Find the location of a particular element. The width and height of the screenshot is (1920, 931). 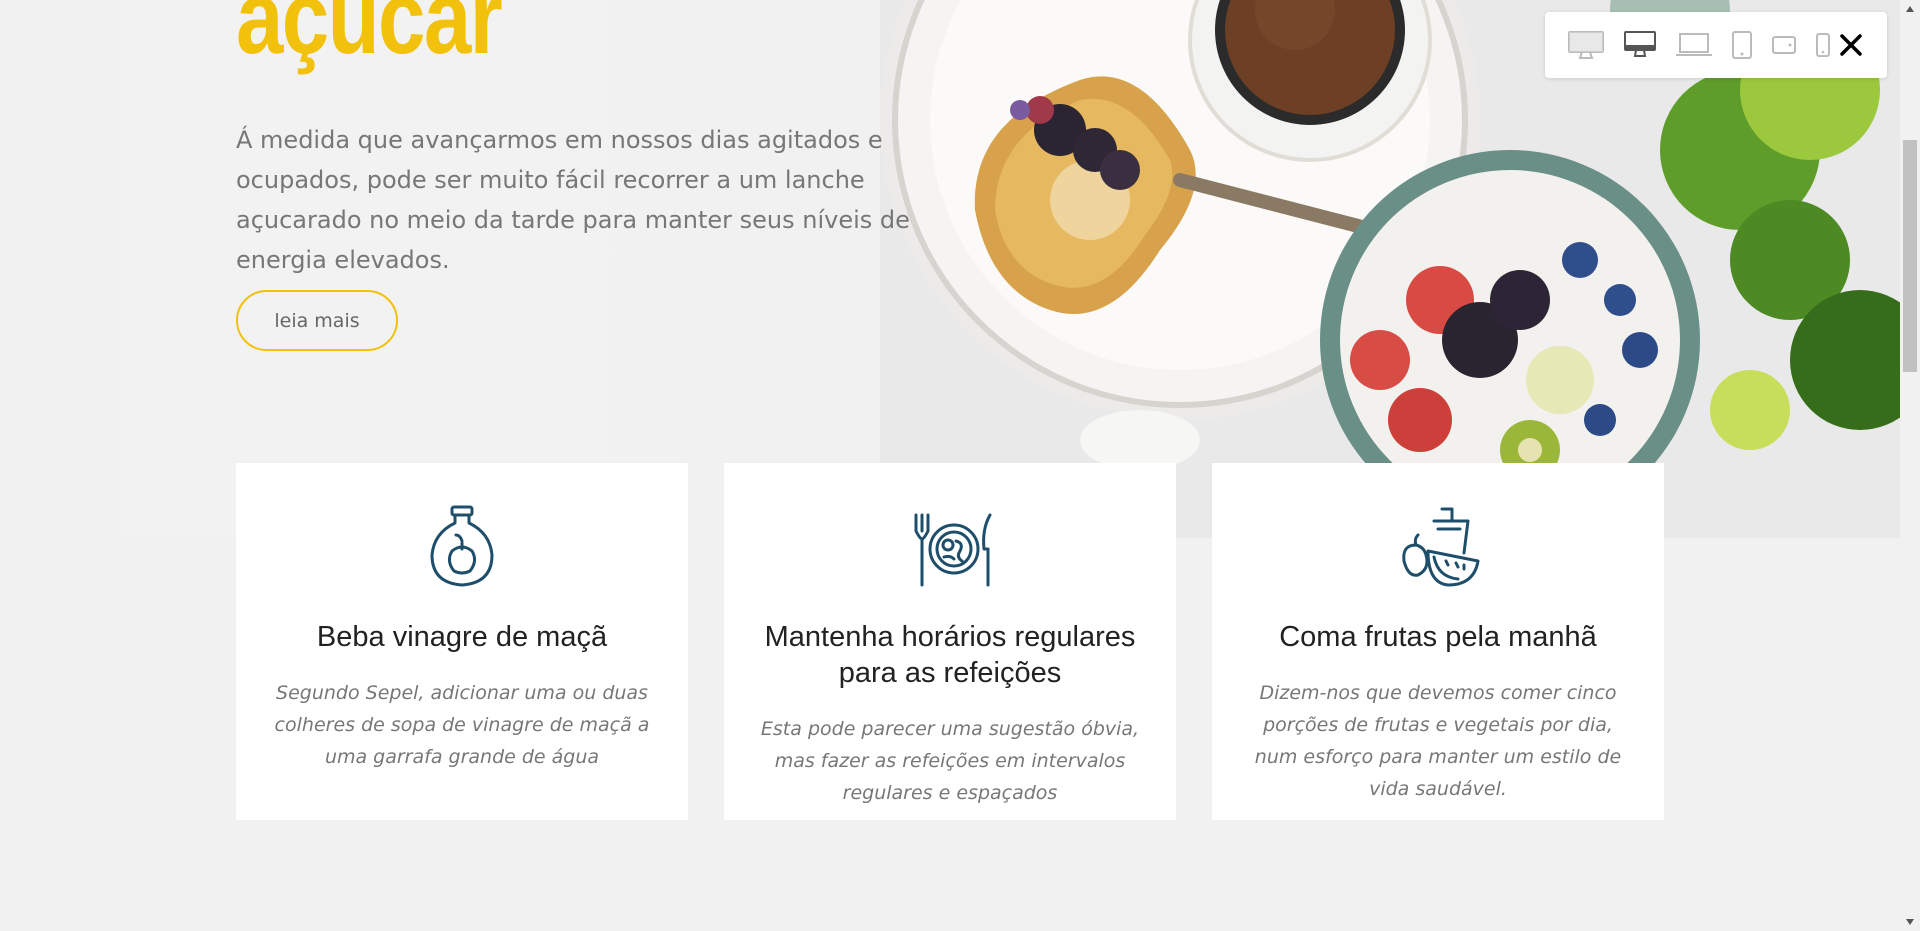

laptop-icon is located at coordinates (1694, 45).